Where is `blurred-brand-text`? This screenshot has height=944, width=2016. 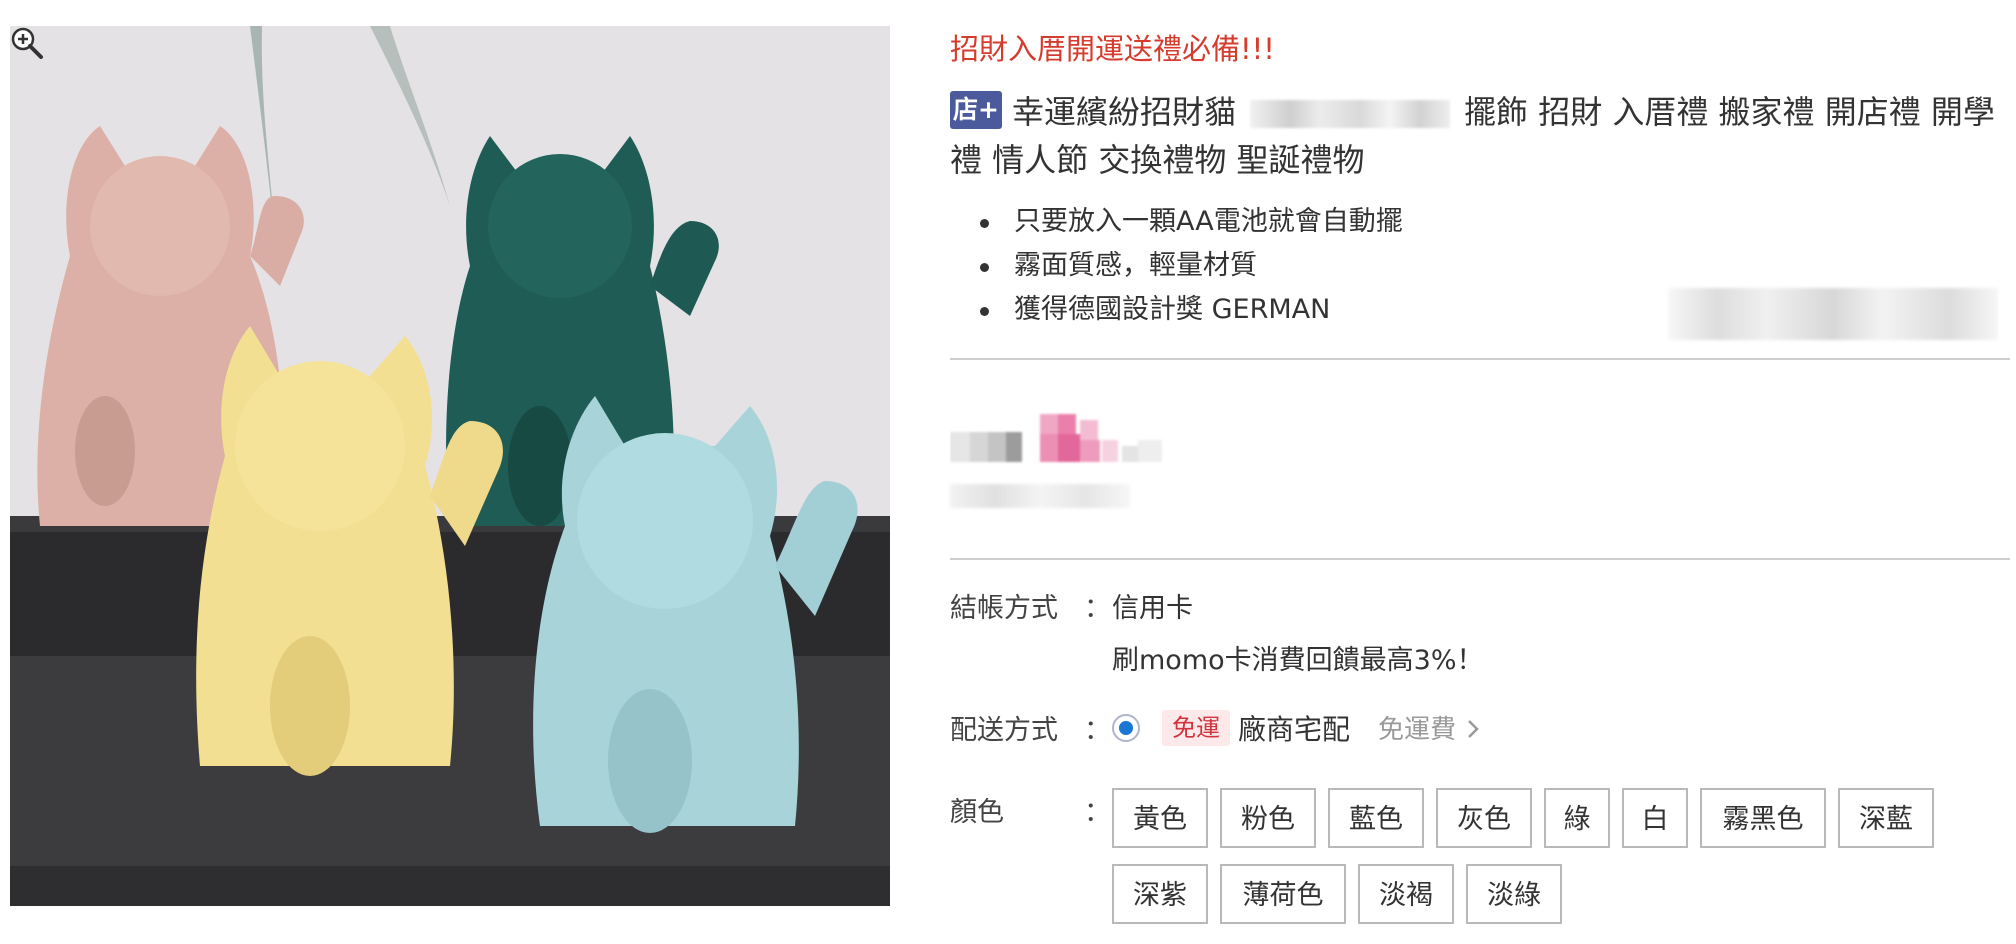
blurred-brand-text is located at coordinates (1350, 114).